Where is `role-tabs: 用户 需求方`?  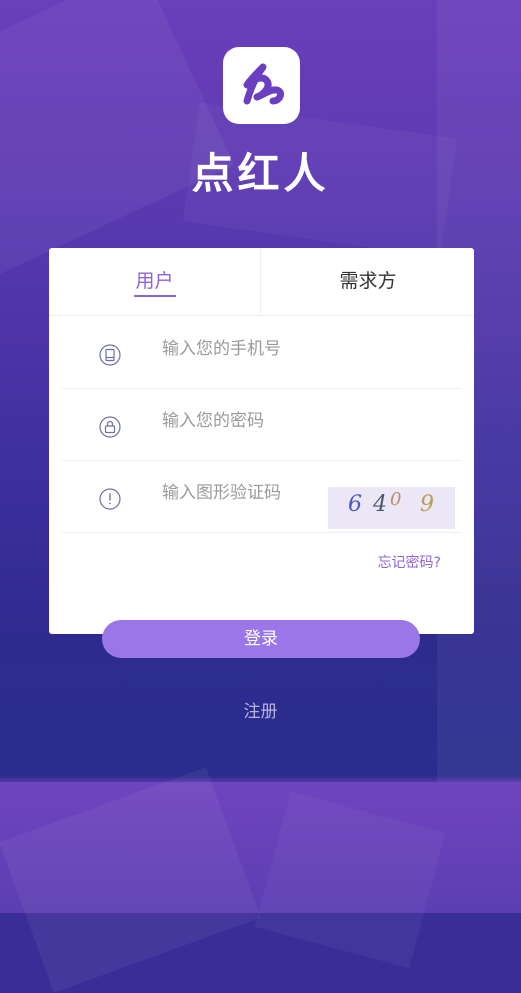 role-tabs: 用户 需求方 is located at coordinates (261, 282).